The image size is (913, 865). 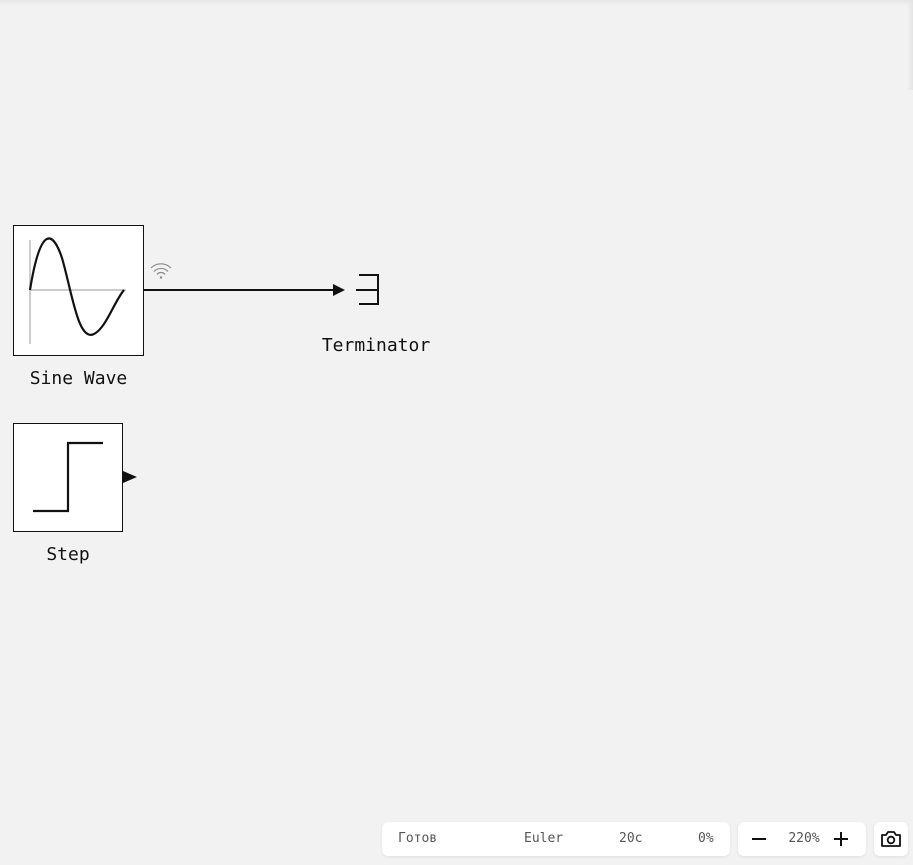 What do you see at coordinates (78, 378) in the screenshot?
I see `sine-wave-label: Sine Wave` at bounding box center [78, 378].